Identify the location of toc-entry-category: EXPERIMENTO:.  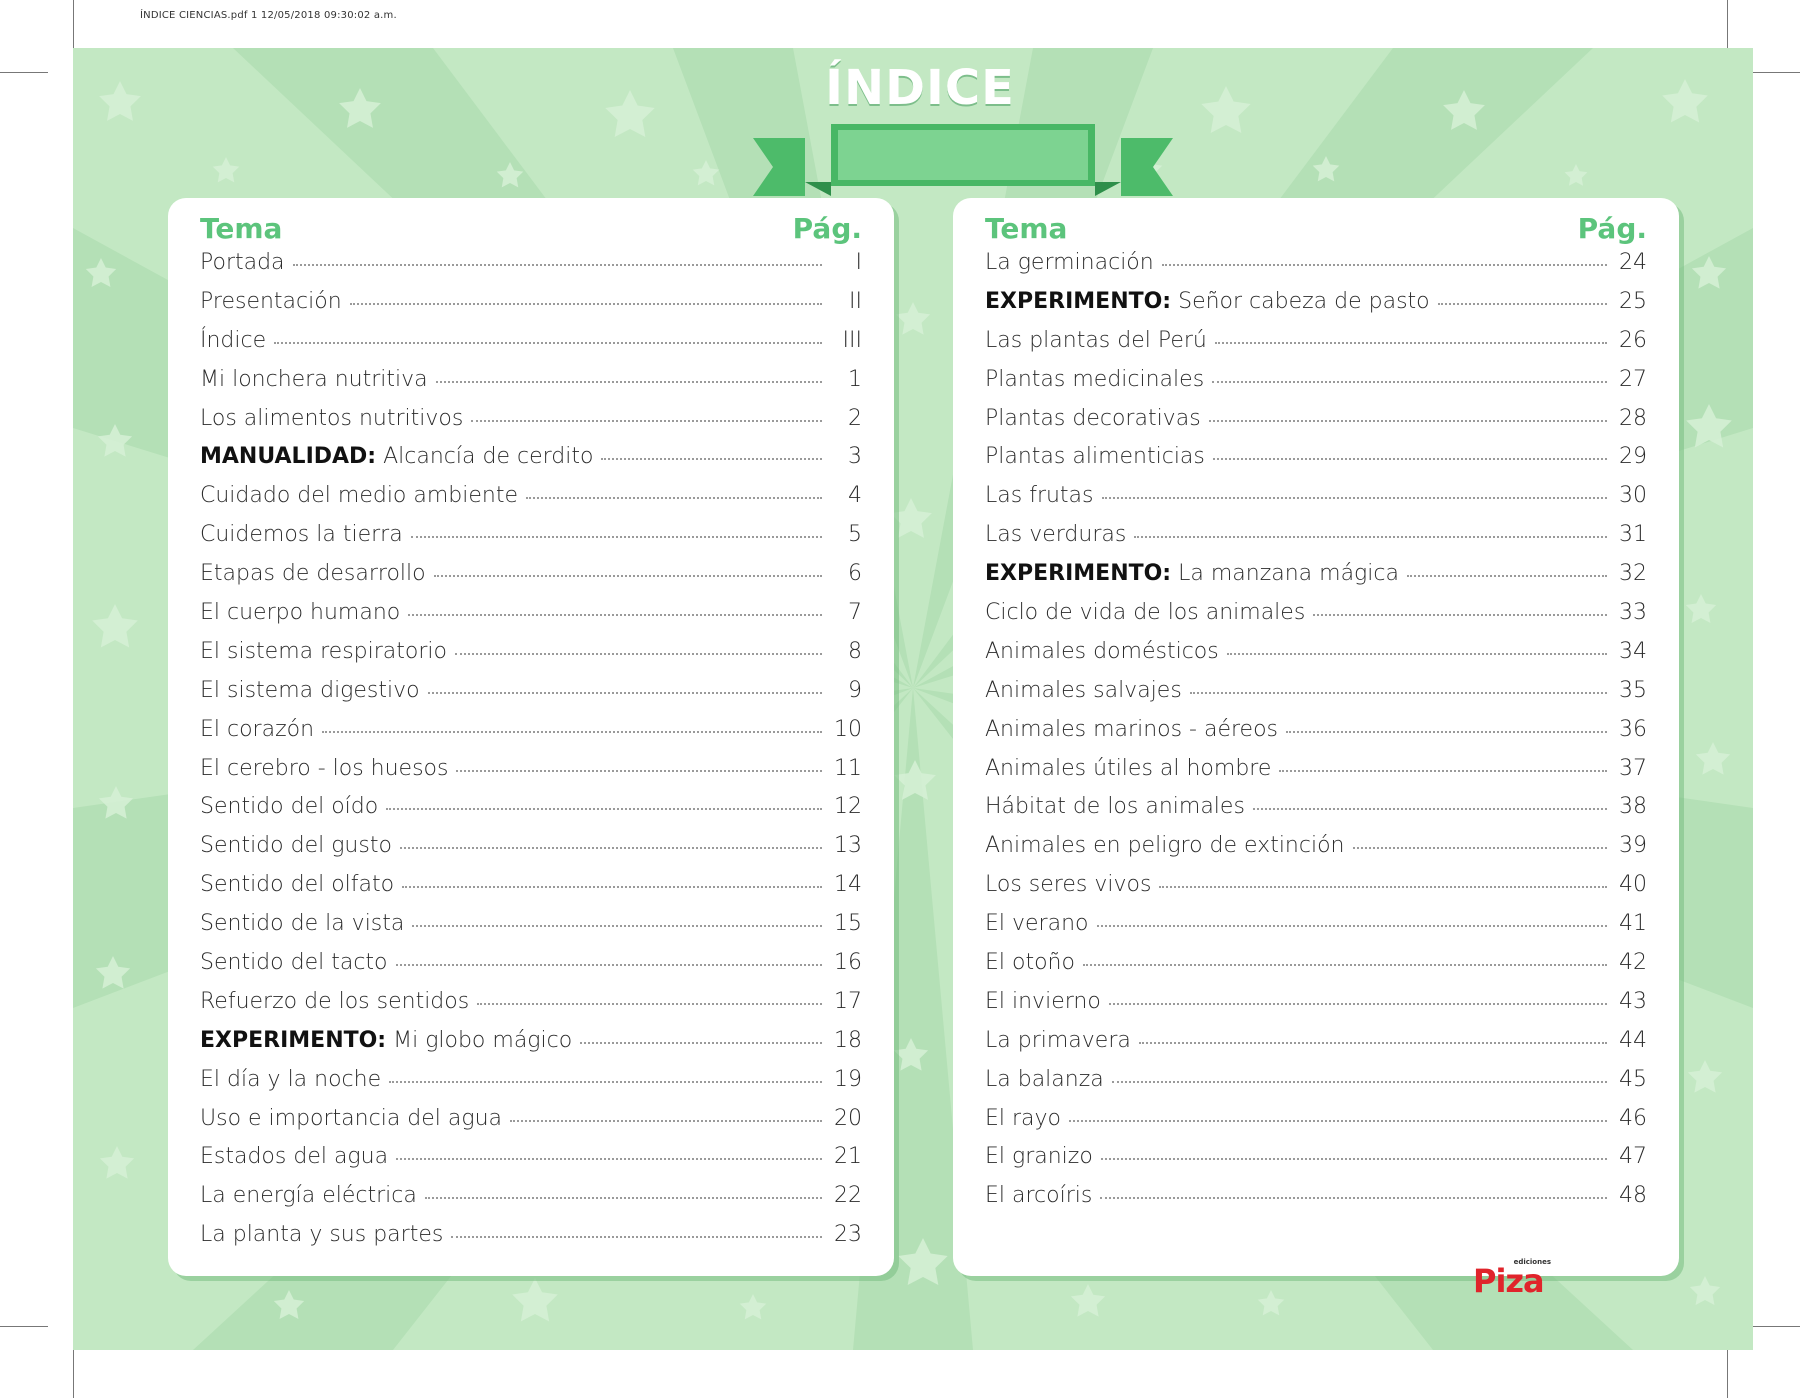
(1078, 574).